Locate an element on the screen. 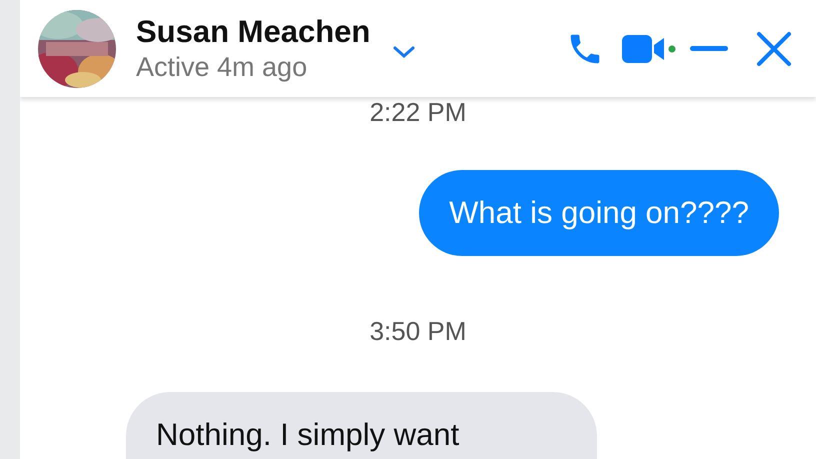  chevron-down-icon is located at coordinates (404, 52).